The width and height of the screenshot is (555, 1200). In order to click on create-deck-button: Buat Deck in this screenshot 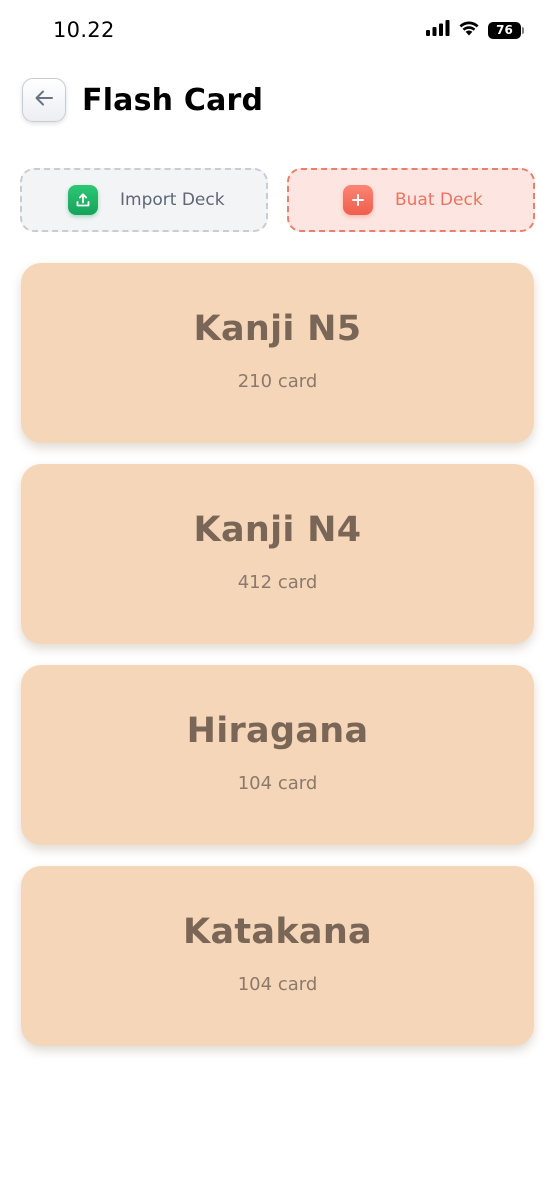, I will do `click(411, 200)`.